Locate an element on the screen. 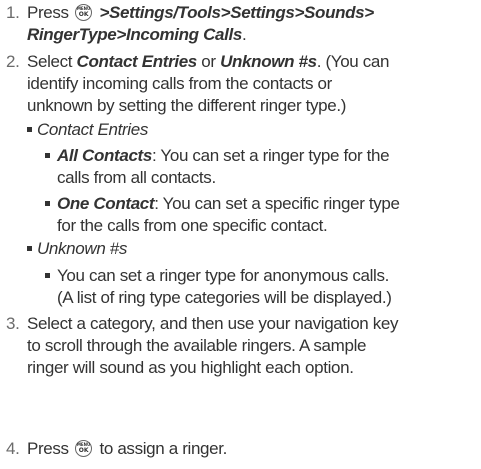 The width and height of the screenshot is (481, 469). unknown-heading: Unknown #s is located at coordinates (82, 248).